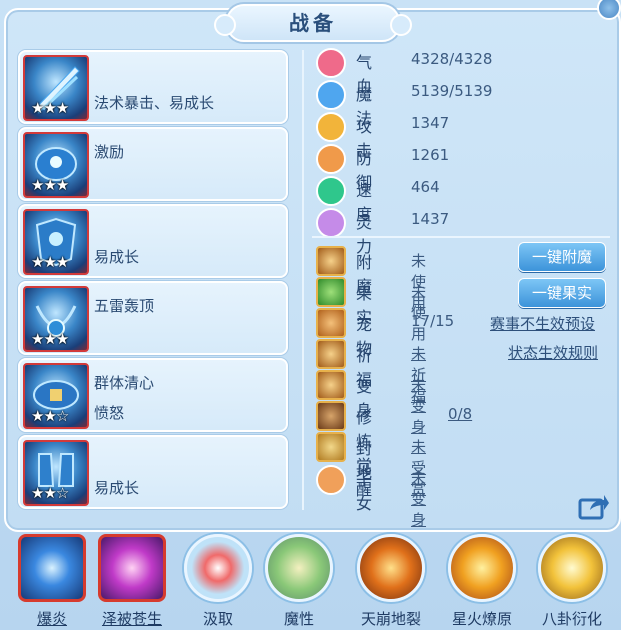 Image resolution: width=621 pixels, height=630 pixels. Describe the element at coordinates (153, 318) in the screenshot. I see `equipment-slot-4: ★★★ 五雷轰顶` at that location.